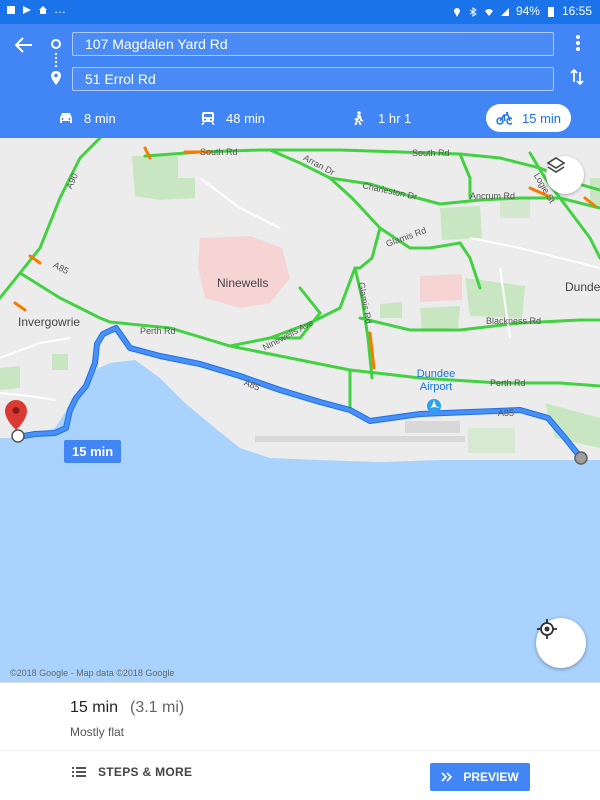 The height and width of the screenshot is (800, 600). Describe the element at coordinates (145, 772) in the screenshot. I see `steps-and-more-label: STEPS & MORE` at that location.